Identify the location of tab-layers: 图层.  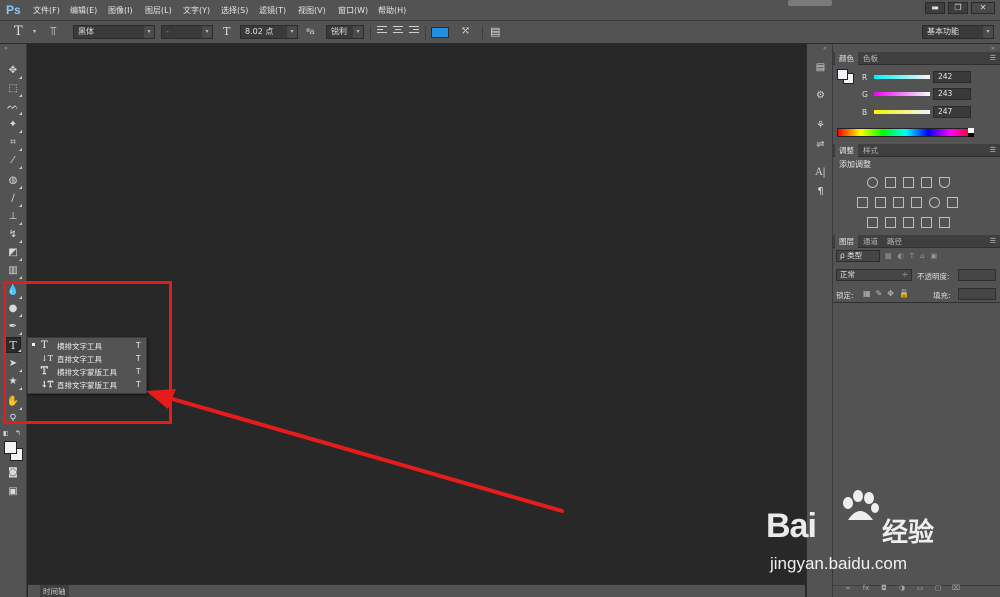
(846, 241).